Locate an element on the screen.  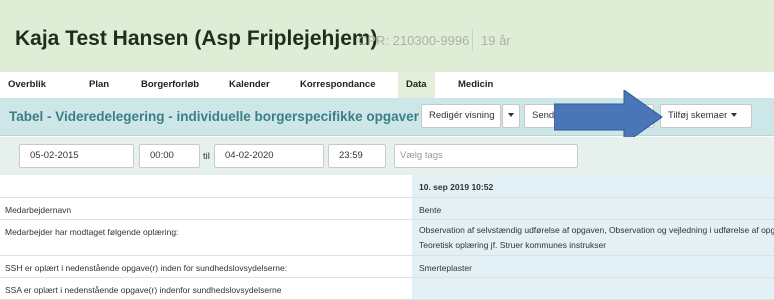
row-value: Bente is located at coordinates (430, 210).